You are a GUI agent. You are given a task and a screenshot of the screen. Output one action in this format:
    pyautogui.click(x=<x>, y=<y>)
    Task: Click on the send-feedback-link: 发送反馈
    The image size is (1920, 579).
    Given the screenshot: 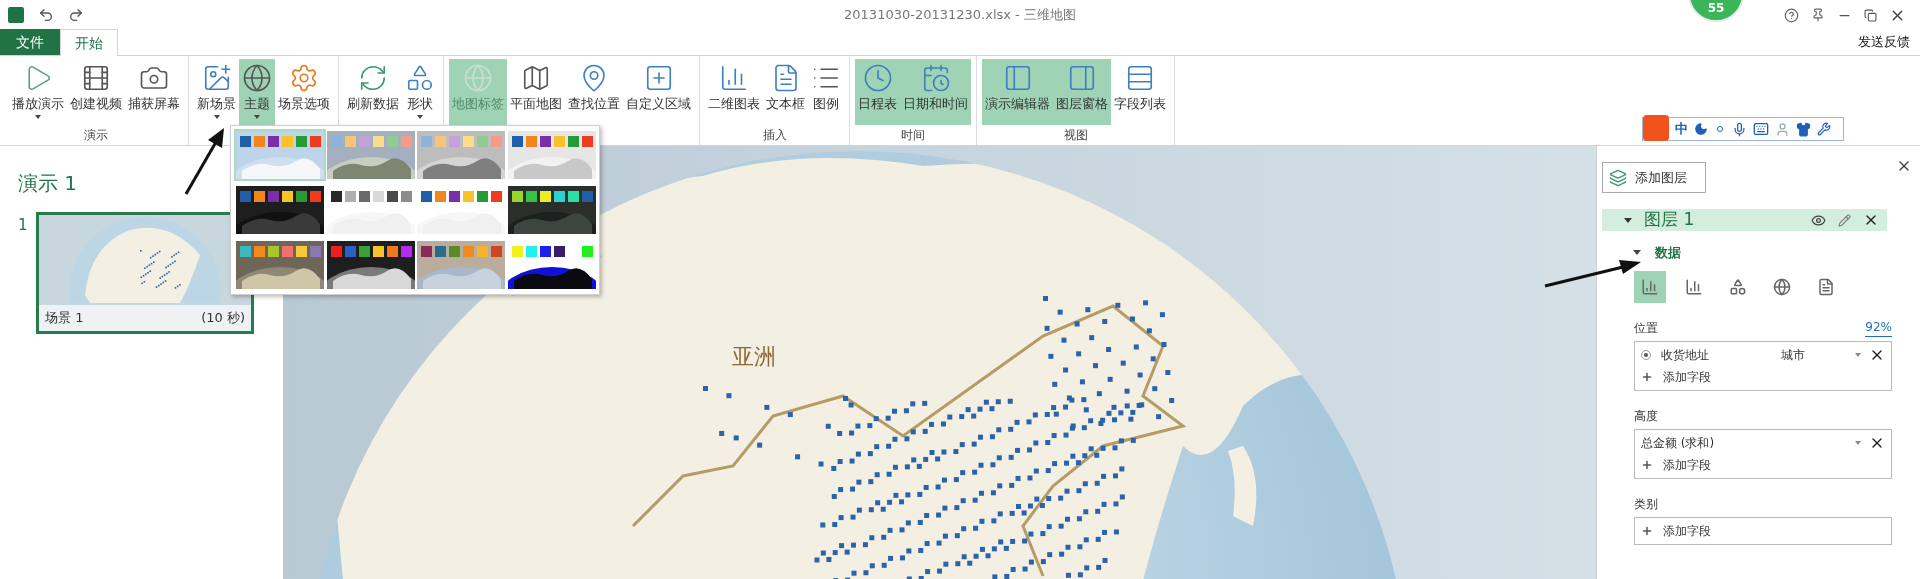 What is the action you would take?
    pyautogui.click(x=1889, y=43)
    